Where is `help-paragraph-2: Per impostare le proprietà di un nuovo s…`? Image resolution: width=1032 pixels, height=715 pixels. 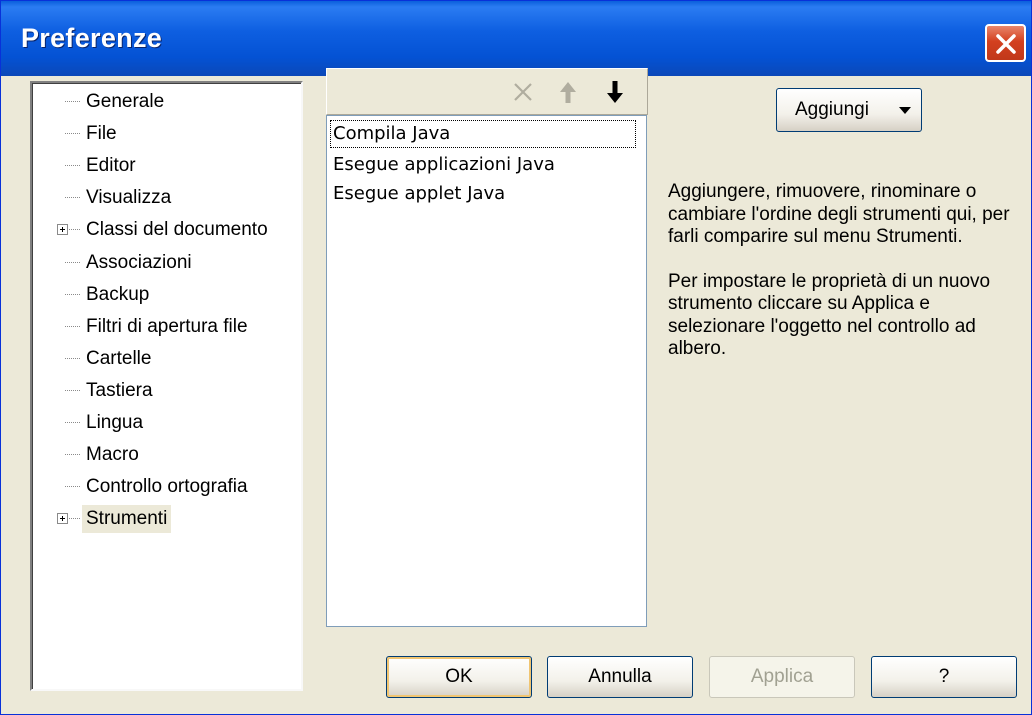 help-paragraph-2: Per impostare le proprietà di un nuovo s… is located at coordinates (829, 315).